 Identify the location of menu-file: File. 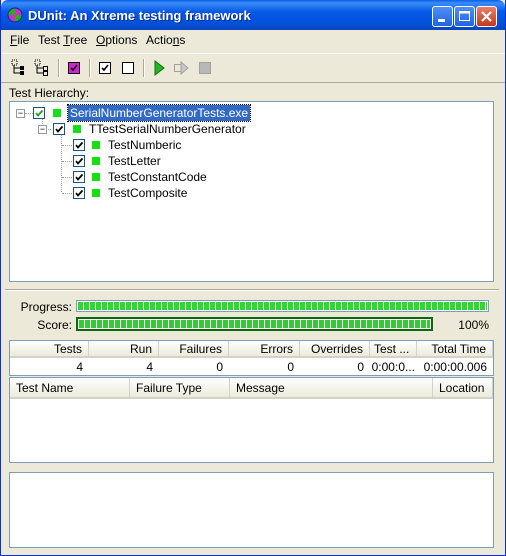
(19, 40).